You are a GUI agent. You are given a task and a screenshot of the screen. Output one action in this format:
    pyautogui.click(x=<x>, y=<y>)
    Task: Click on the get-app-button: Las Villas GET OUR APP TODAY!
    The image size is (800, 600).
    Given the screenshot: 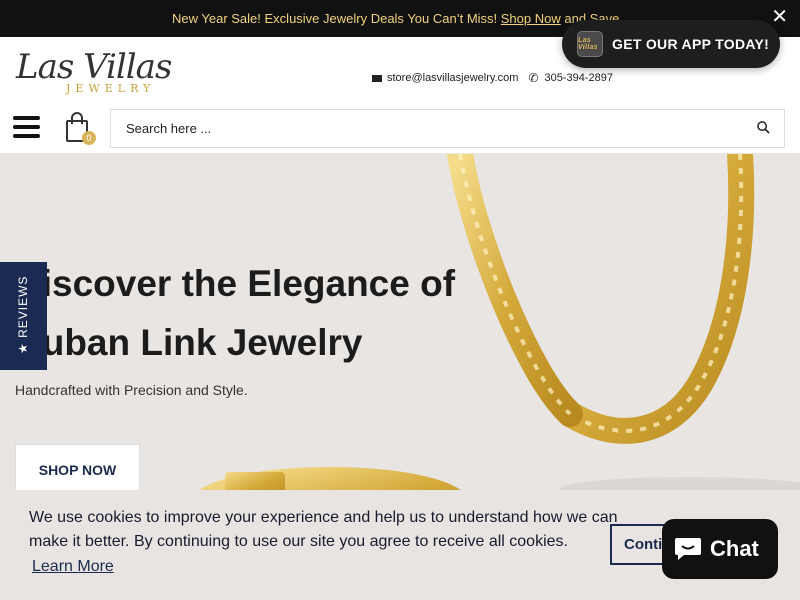 What is the action you would take?
    pyautogui.click(x=671, y=44)
    